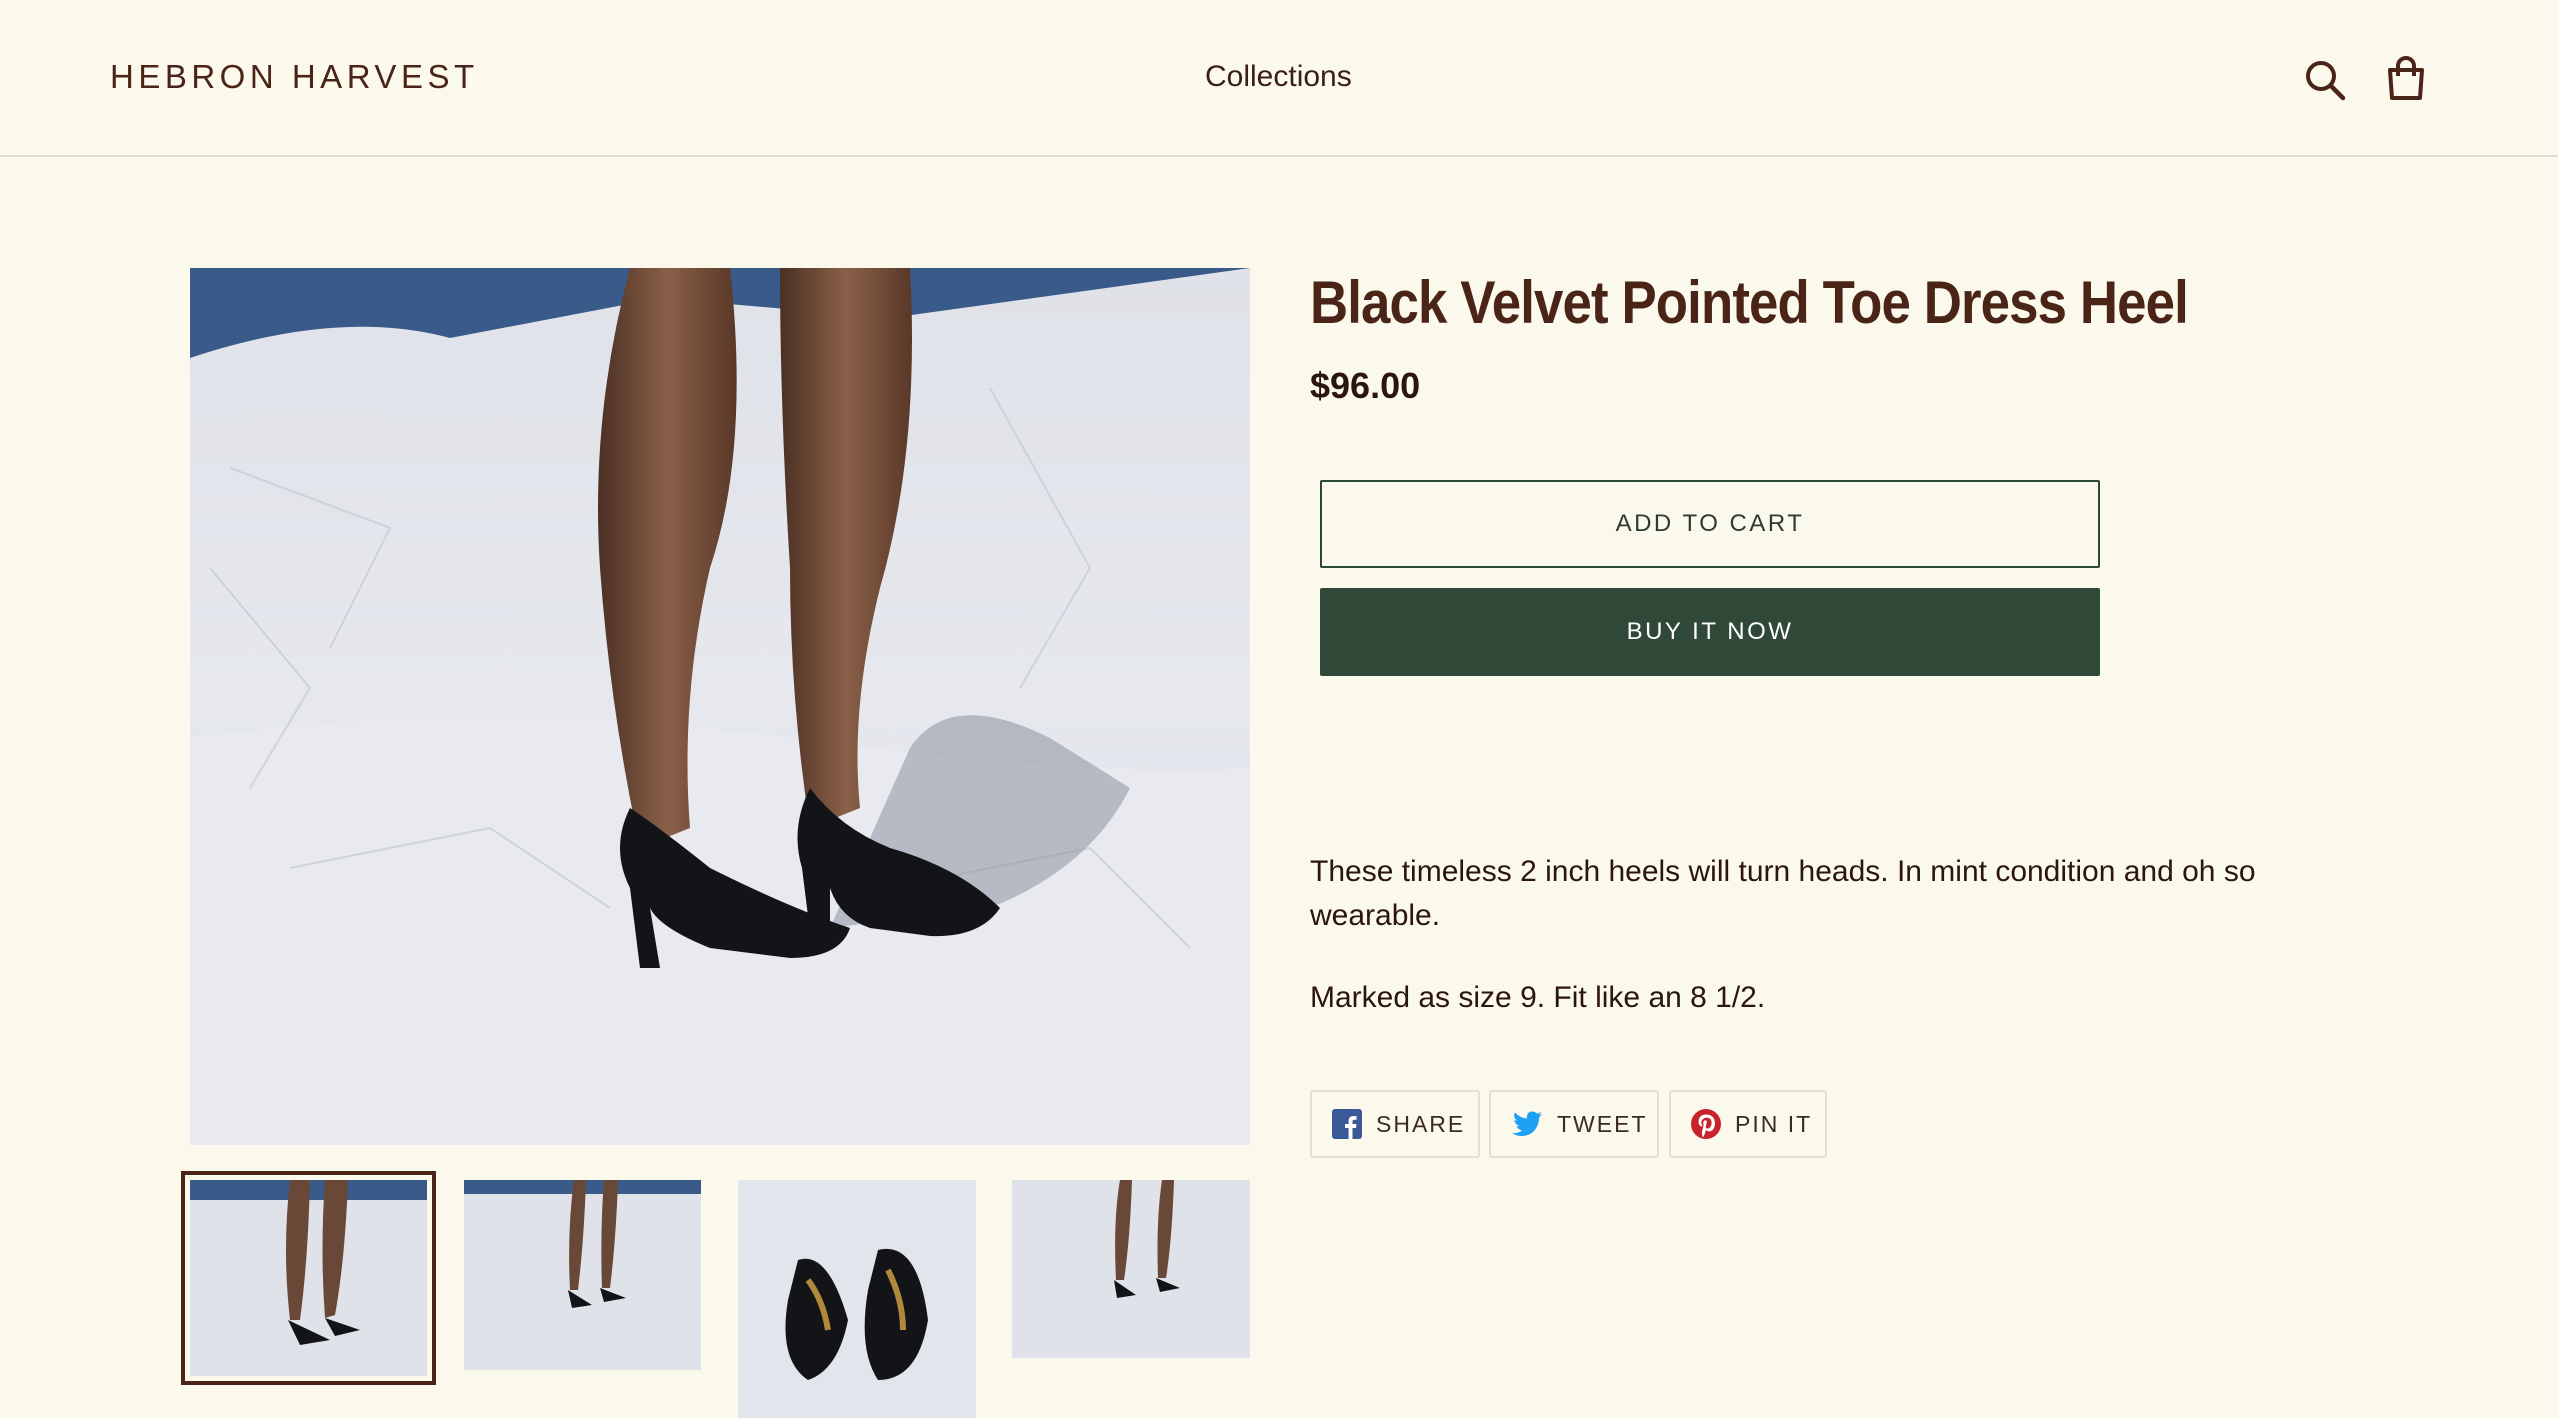  What do you see at coordinates (1706, 1124) in the screenshot?
I see `pinterest-icon` at bounding box center [1706, 1124].